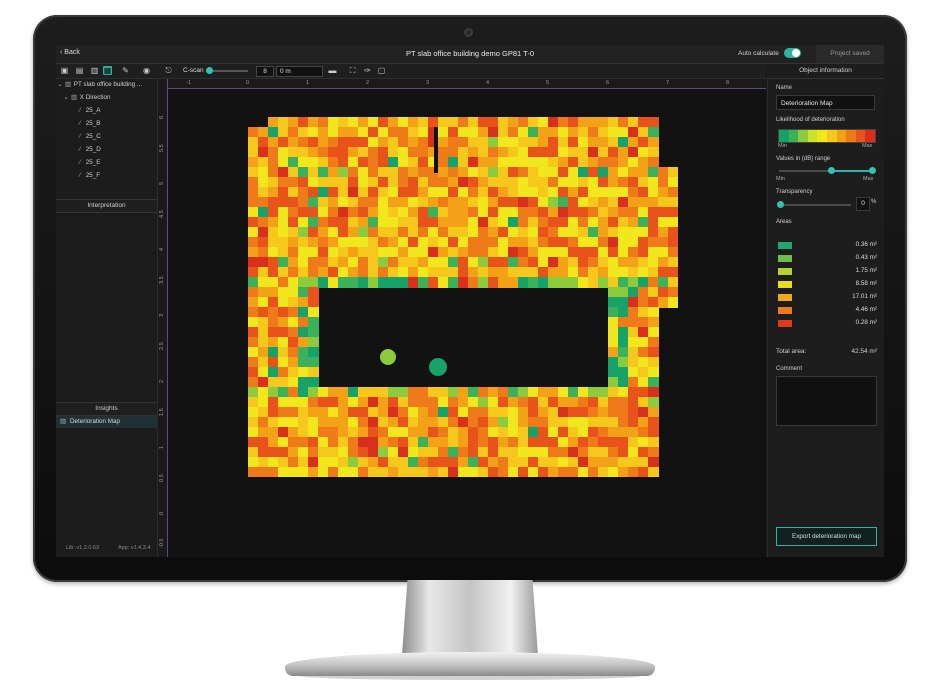 This screenshot has width=940, height=695. I want to click on comment-textarea, so click(826, 401).